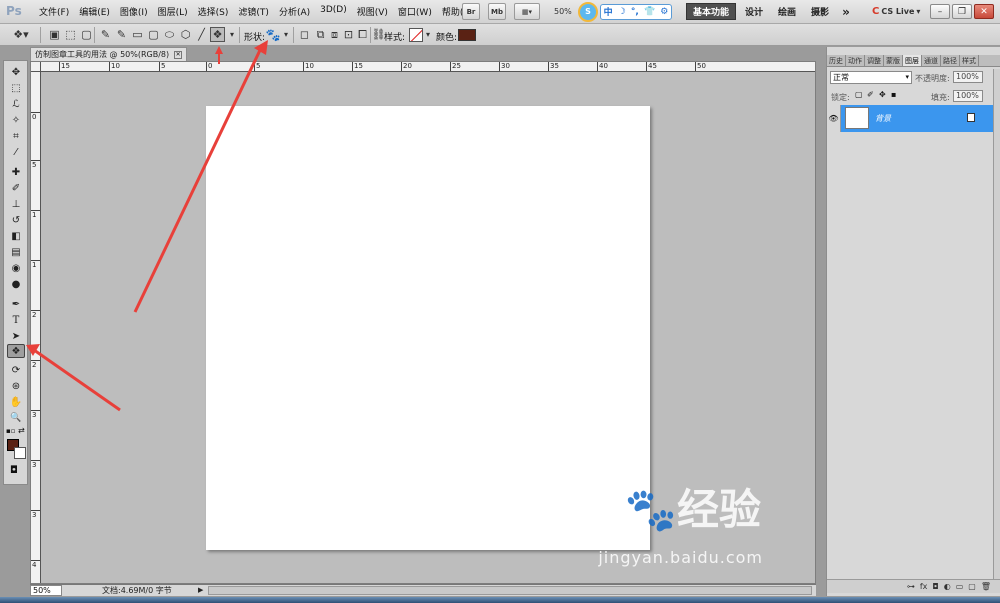 Image resolution: width=1000 pixels, height=603 pixels. I want to click on bridge-button: Br, so click(471, 11).